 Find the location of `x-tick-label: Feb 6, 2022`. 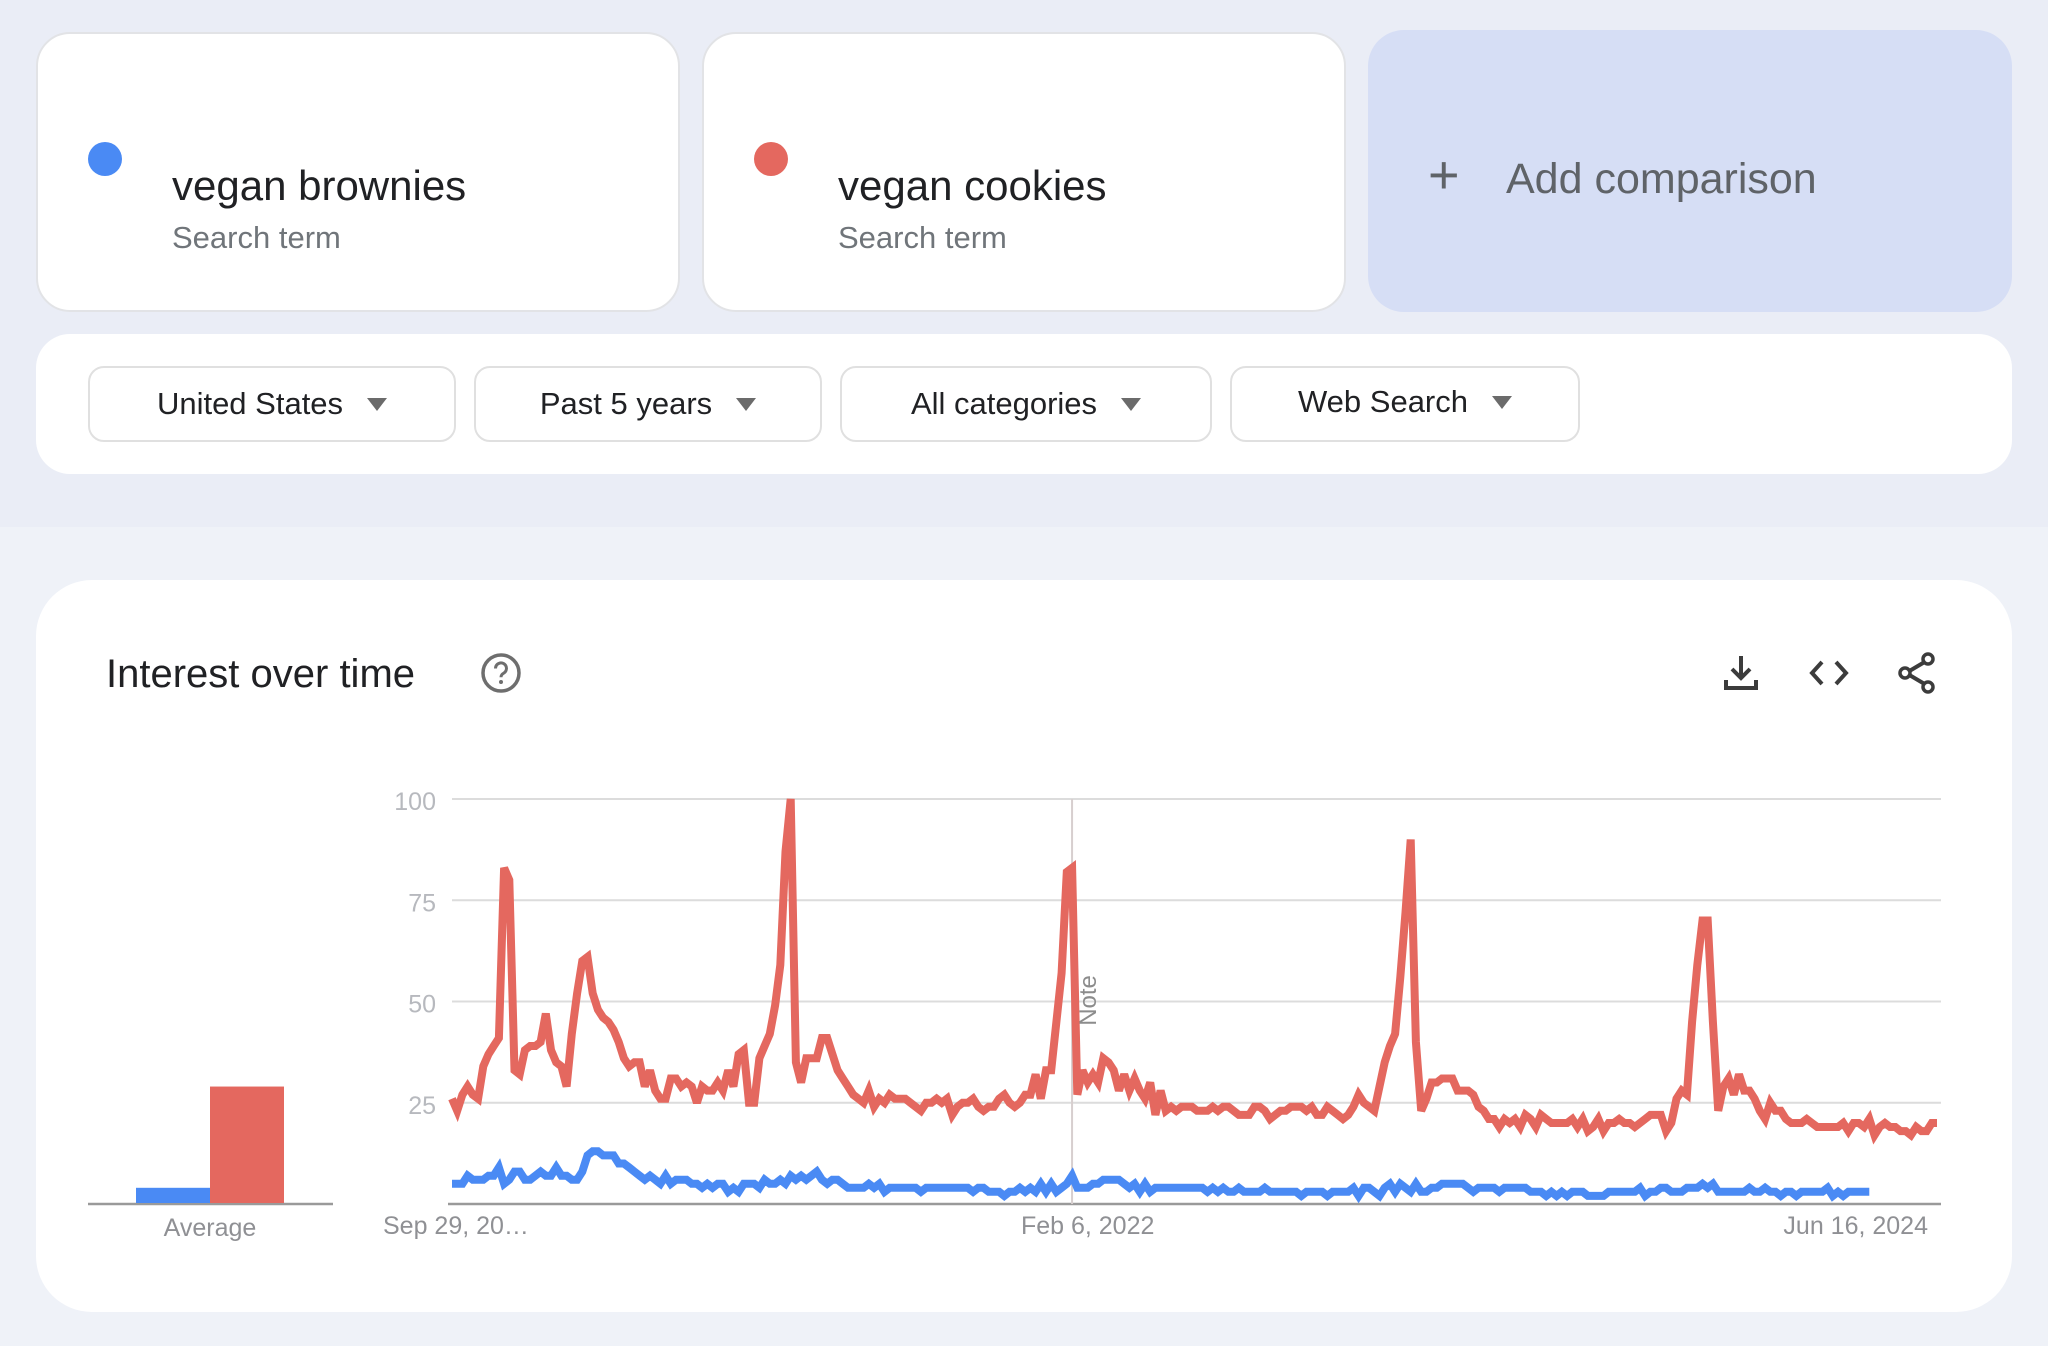

x-tick-label: Feb 6, 2022 is located at coordinates (1087, 1226).